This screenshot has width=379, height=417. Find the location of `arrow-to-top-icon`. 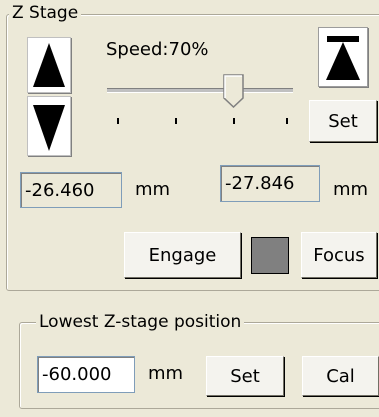

arrow-to-top-icon is located at coordinates (343, 58).